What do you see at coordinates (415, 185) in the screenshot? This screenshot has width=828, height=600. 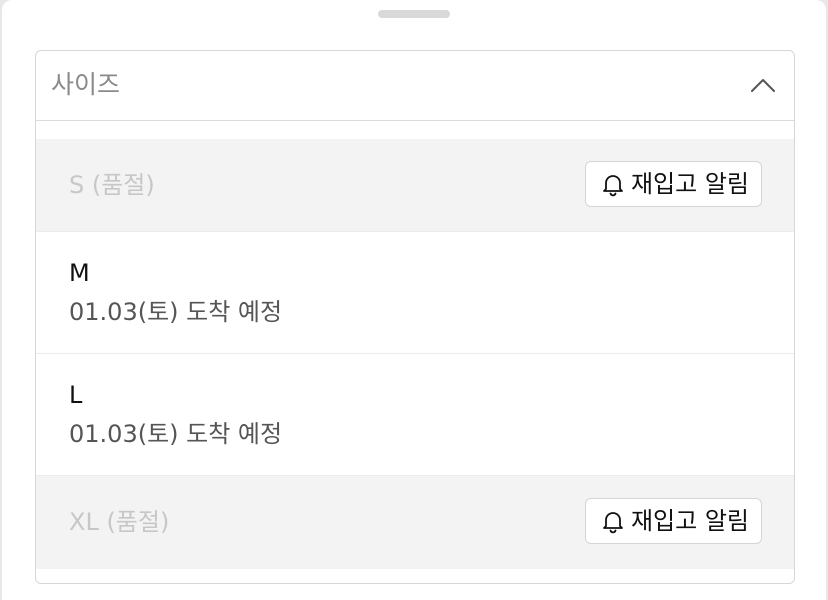 I see `size-option-s: S (품절) 재입고 알림` at bounding box center [415, 185].